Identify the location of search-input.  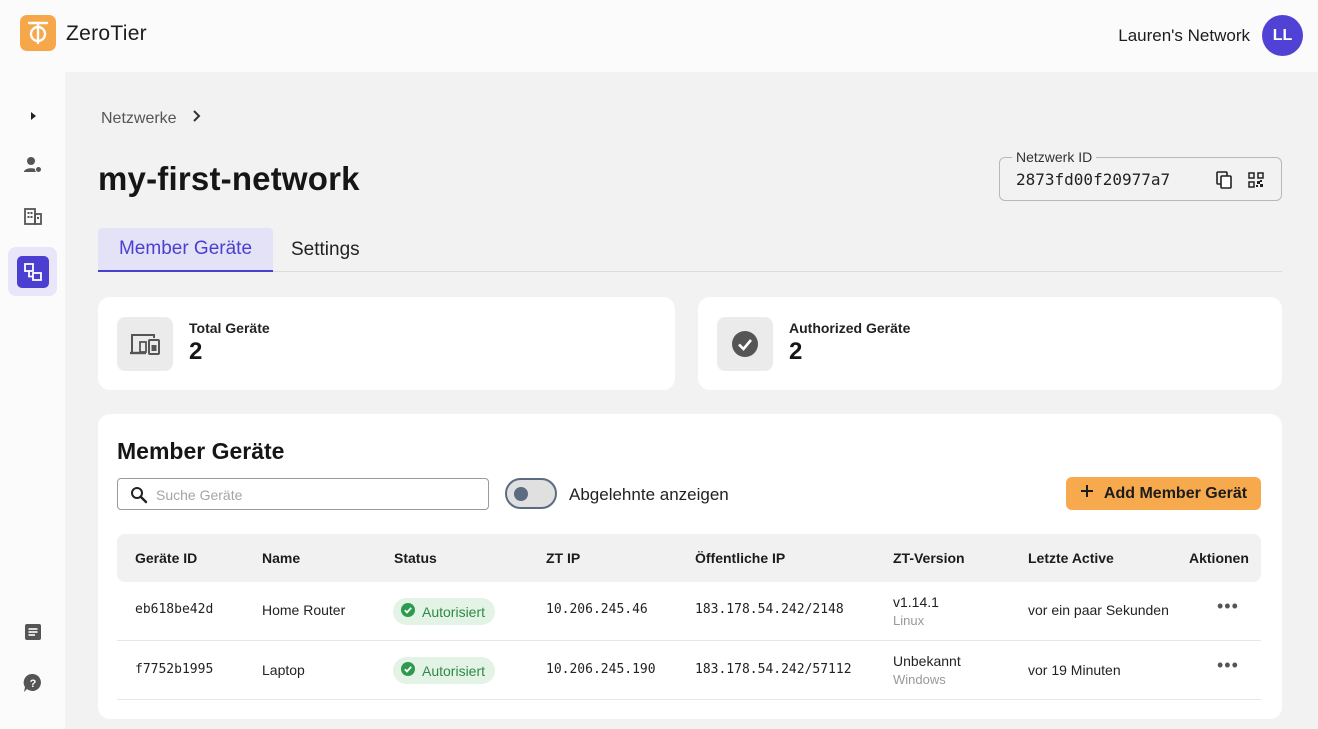
(316, 495).